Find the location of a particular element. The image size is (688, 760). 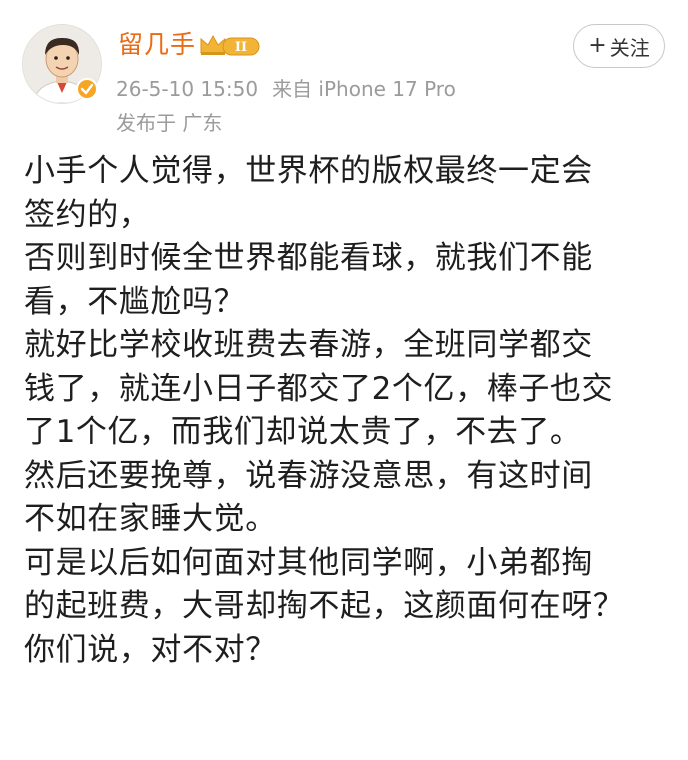

post-source: 来自 iPhone 17 Pro is located at coordinates (364, 89).